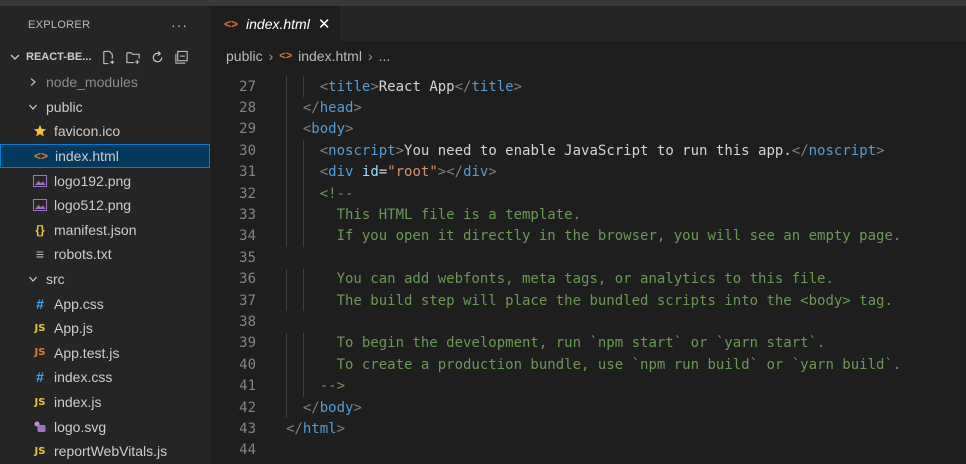 Image resolution: width=966 pixels, height=464 pixels. I want to click on json-icon: {}, so click(40, 229).